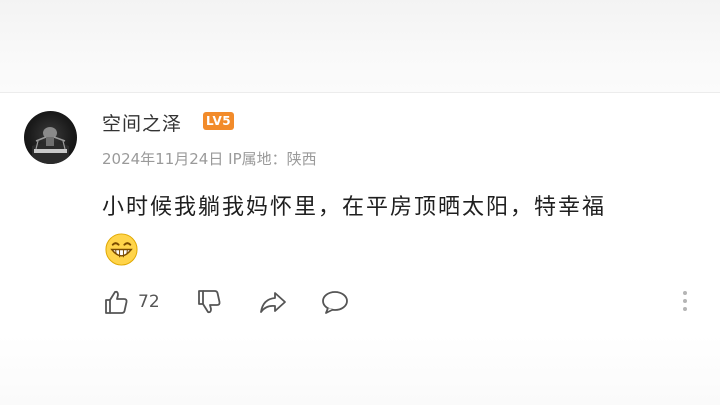 The height and width of the screenshot is (405, 720). I want to click on thumbs-down-icon, so click(209, 302).